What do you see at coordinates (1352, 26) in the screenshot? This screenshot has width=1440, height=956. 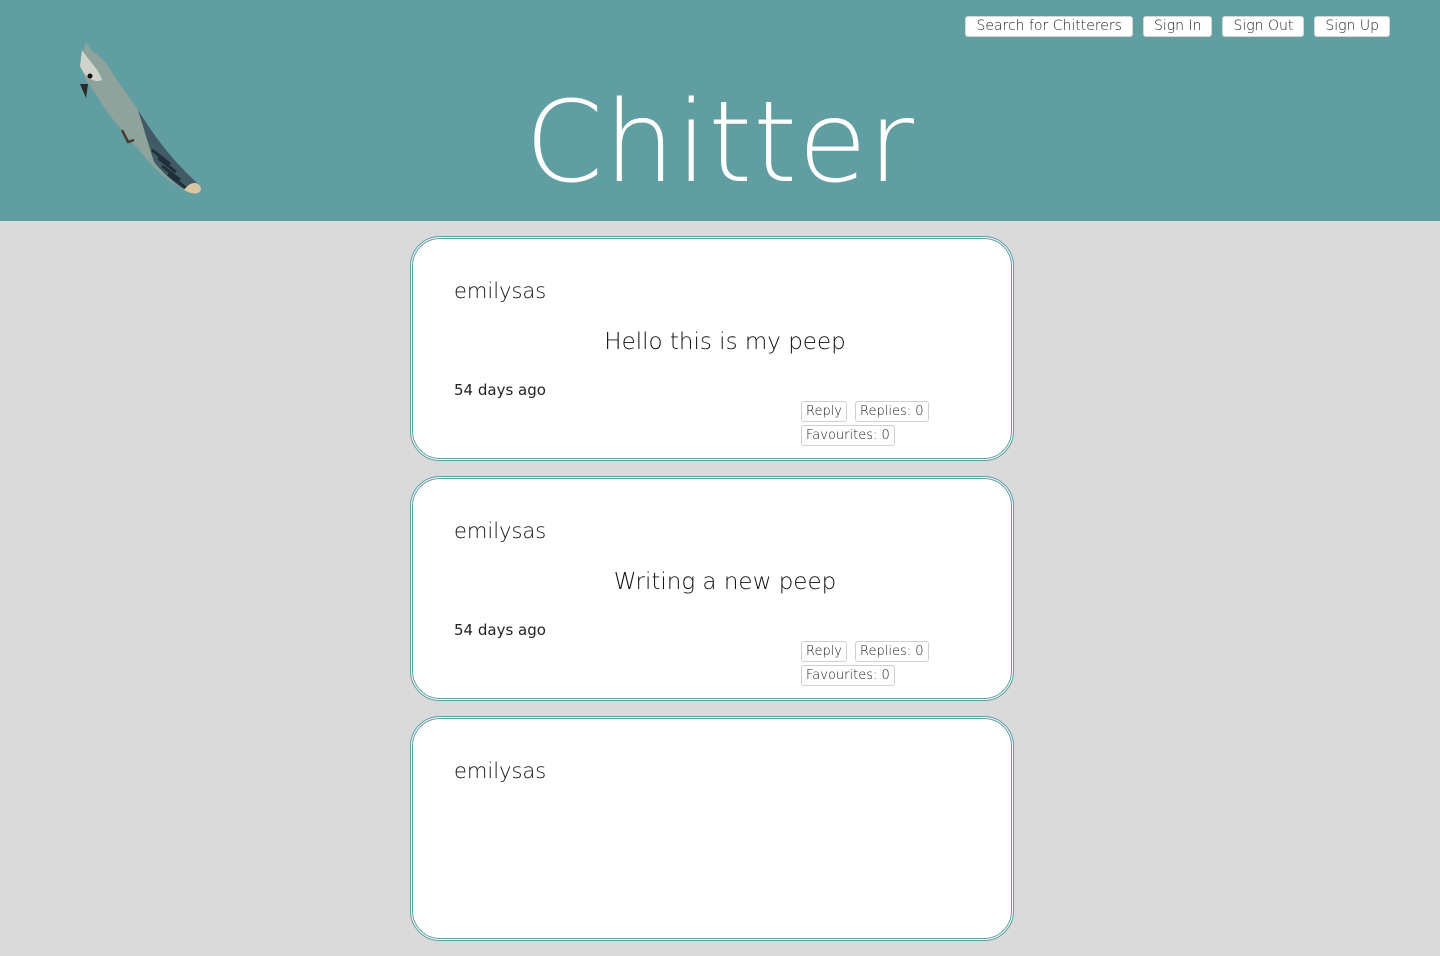 I see `sign-up-button: Sign Up` at bounding box center [1352, 26].